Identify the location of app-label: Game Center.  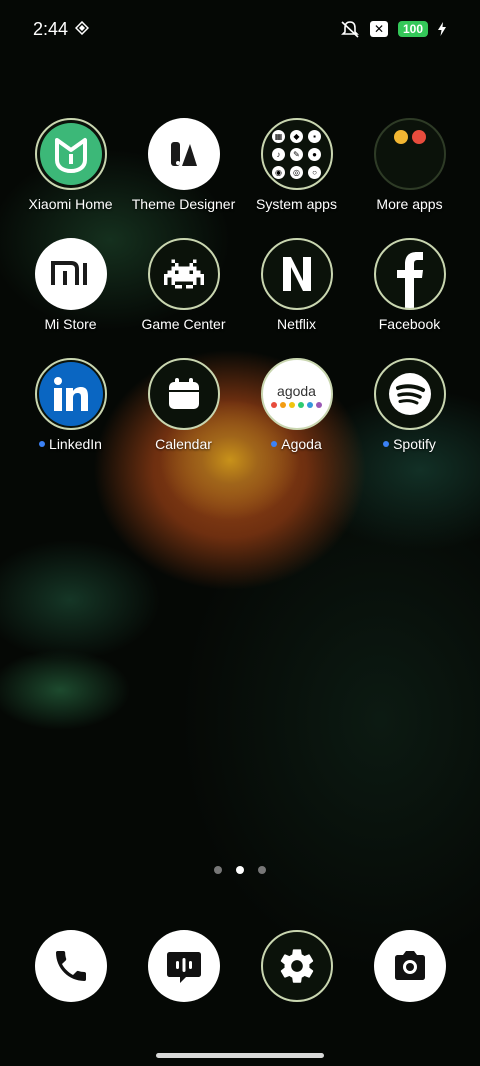
(183, 324).